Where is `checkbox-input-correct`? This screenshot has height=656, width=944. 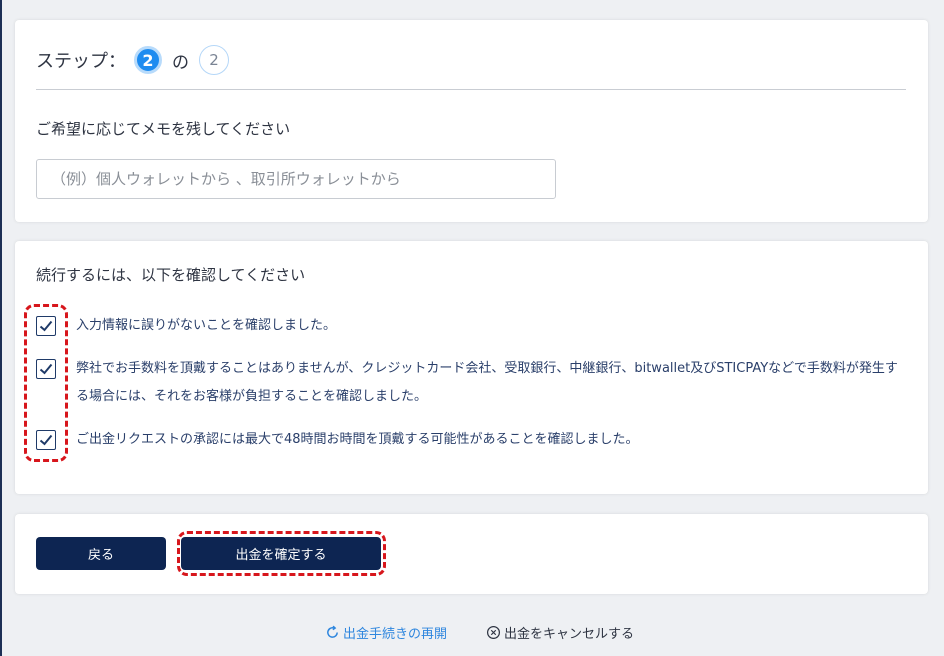
checkbox-input-correct is located at coordinates (46, 326).